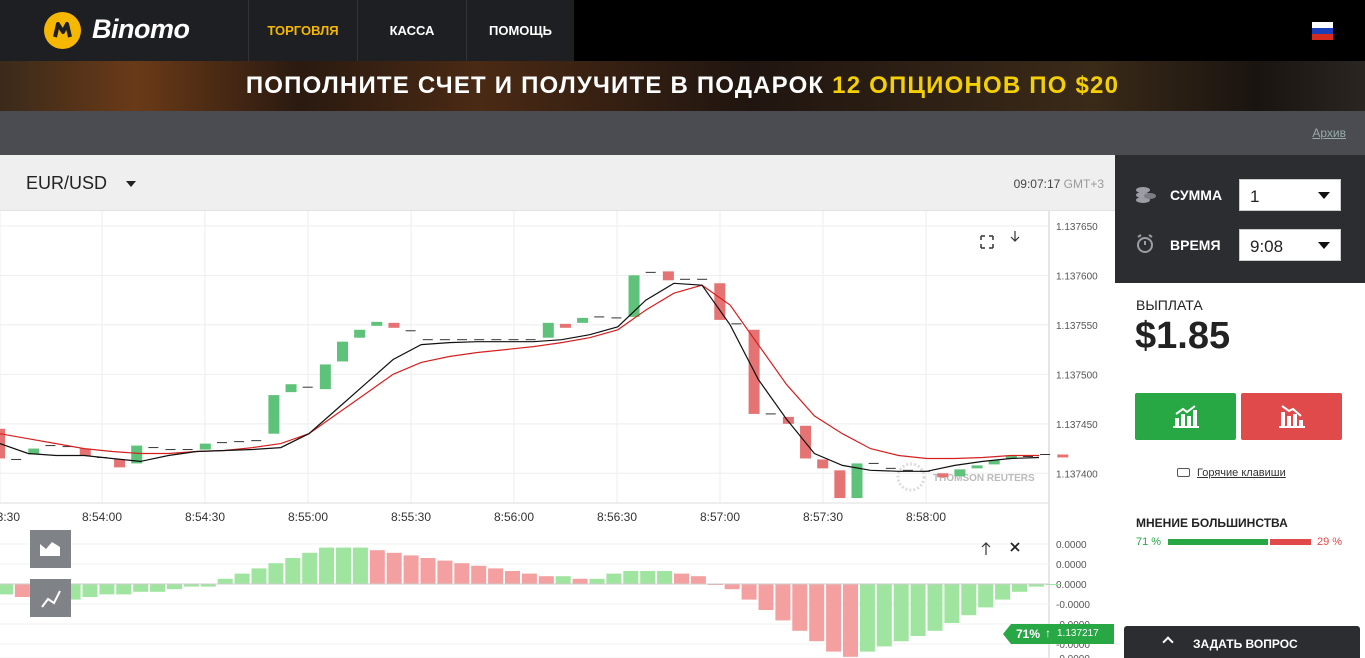 The height and width of the screenshot is (658, 1365). Describe the element at coordinates (1242, 642) in the screenshot. I see `ask-question-button: ЗАДАТЬ ВОПРОС` at that location.